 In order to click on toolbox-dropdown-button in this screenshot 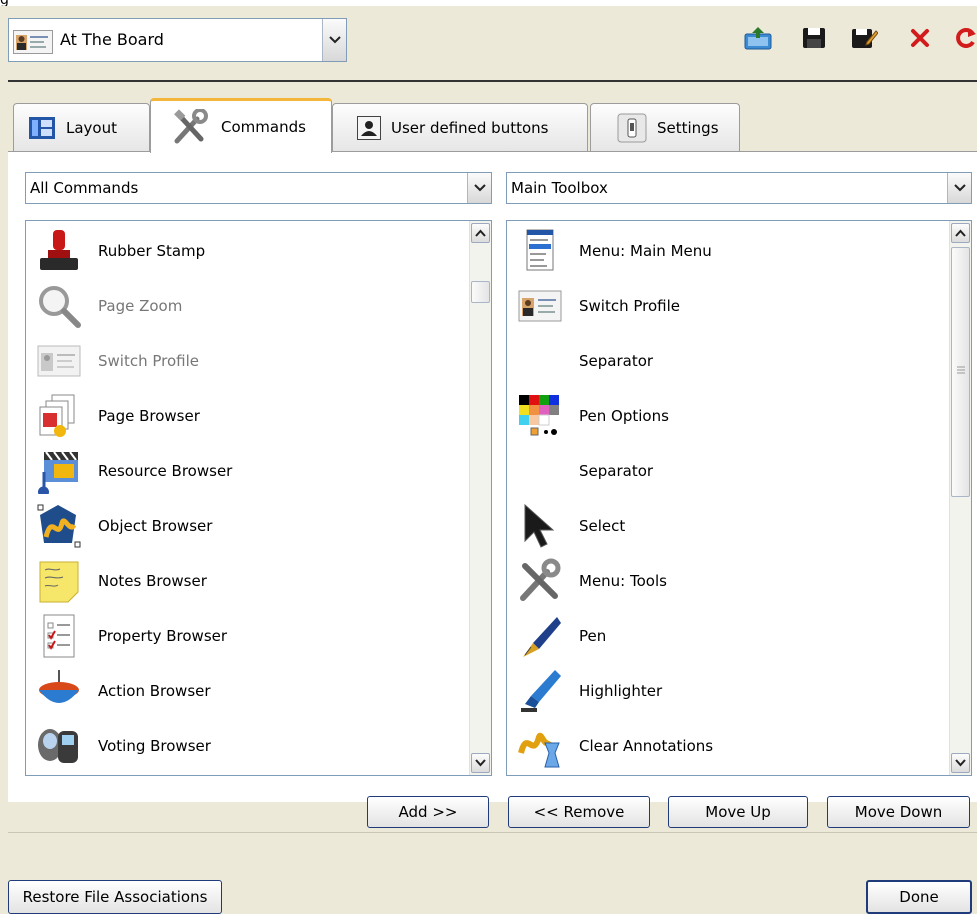, I will do `click(959, 188)`.